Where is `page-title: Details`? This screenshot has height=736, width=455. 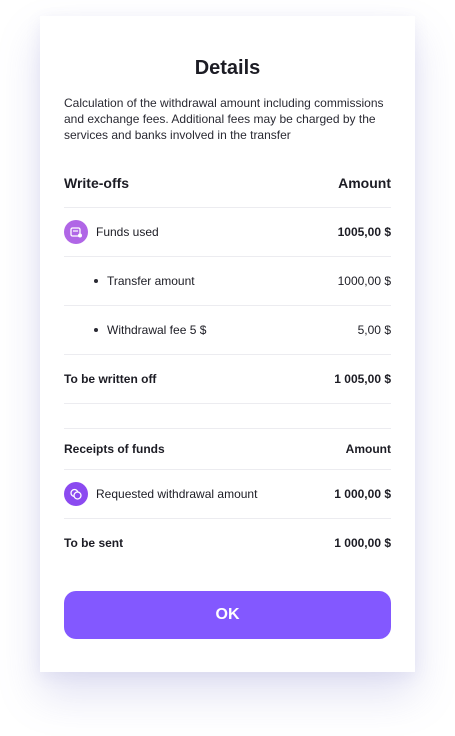 page-title: Details is located at coordinates (227, 68).